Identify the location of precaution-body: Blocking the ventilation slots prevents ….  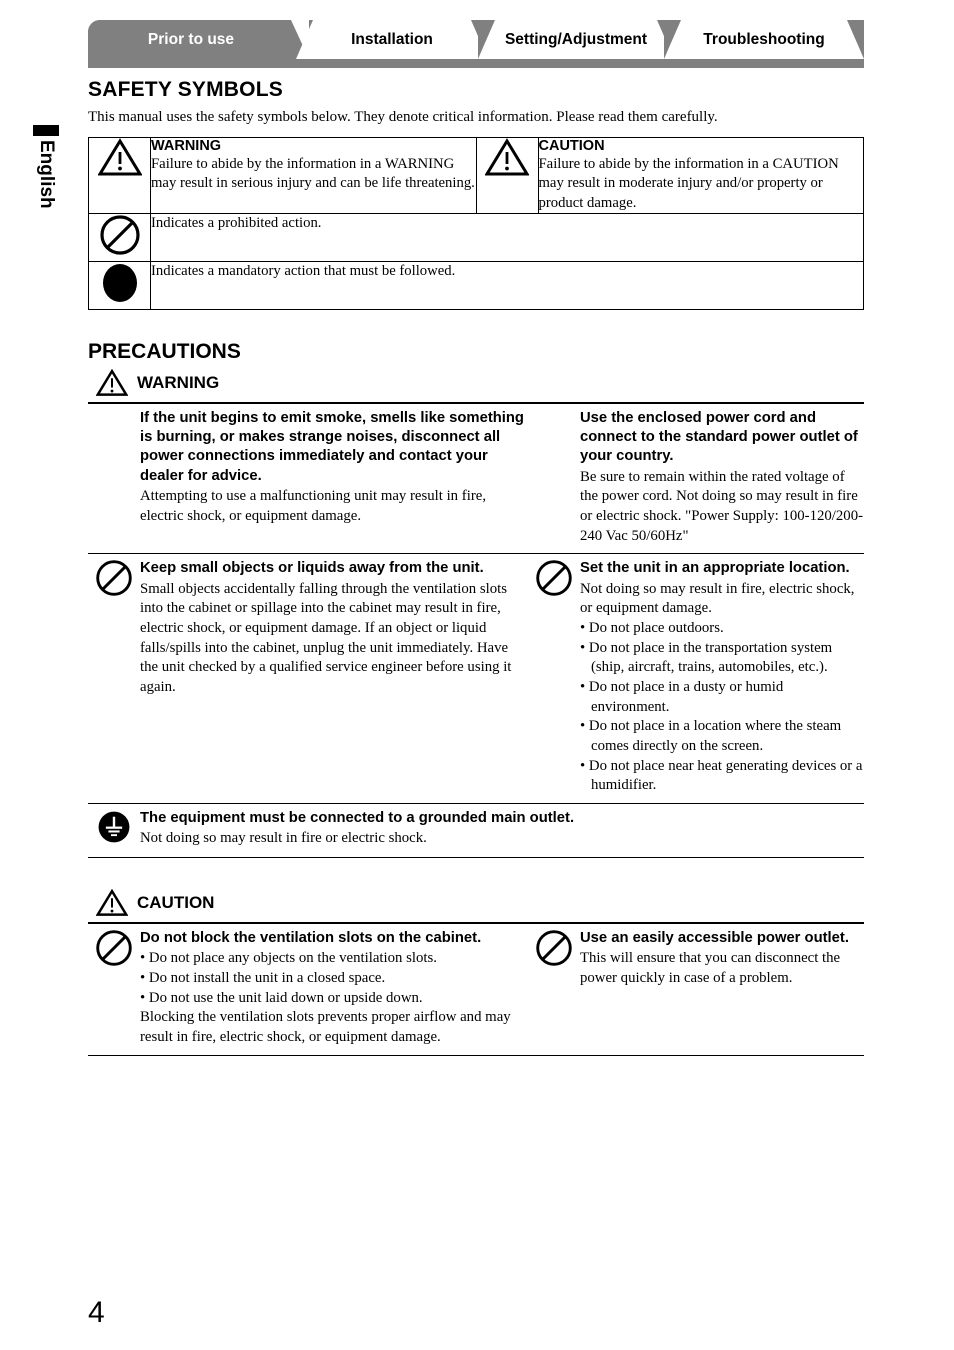
(325, 1027).